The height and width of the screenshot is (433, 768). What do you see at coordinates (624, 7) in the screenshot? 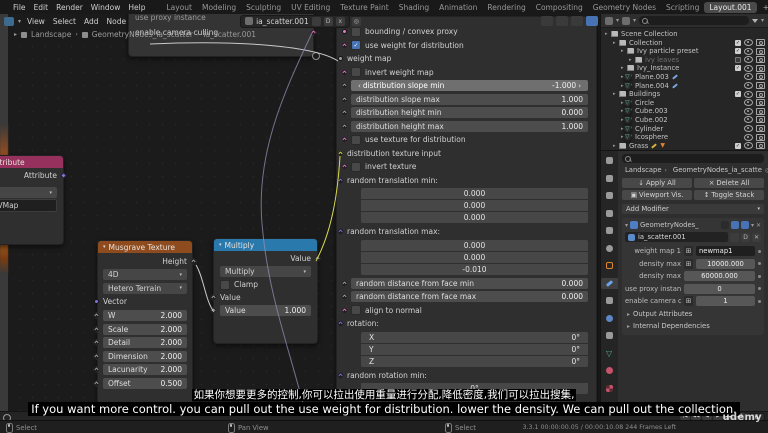
I see `workspace-tab: Geometry Nodes` at bounding box center [624, 7].